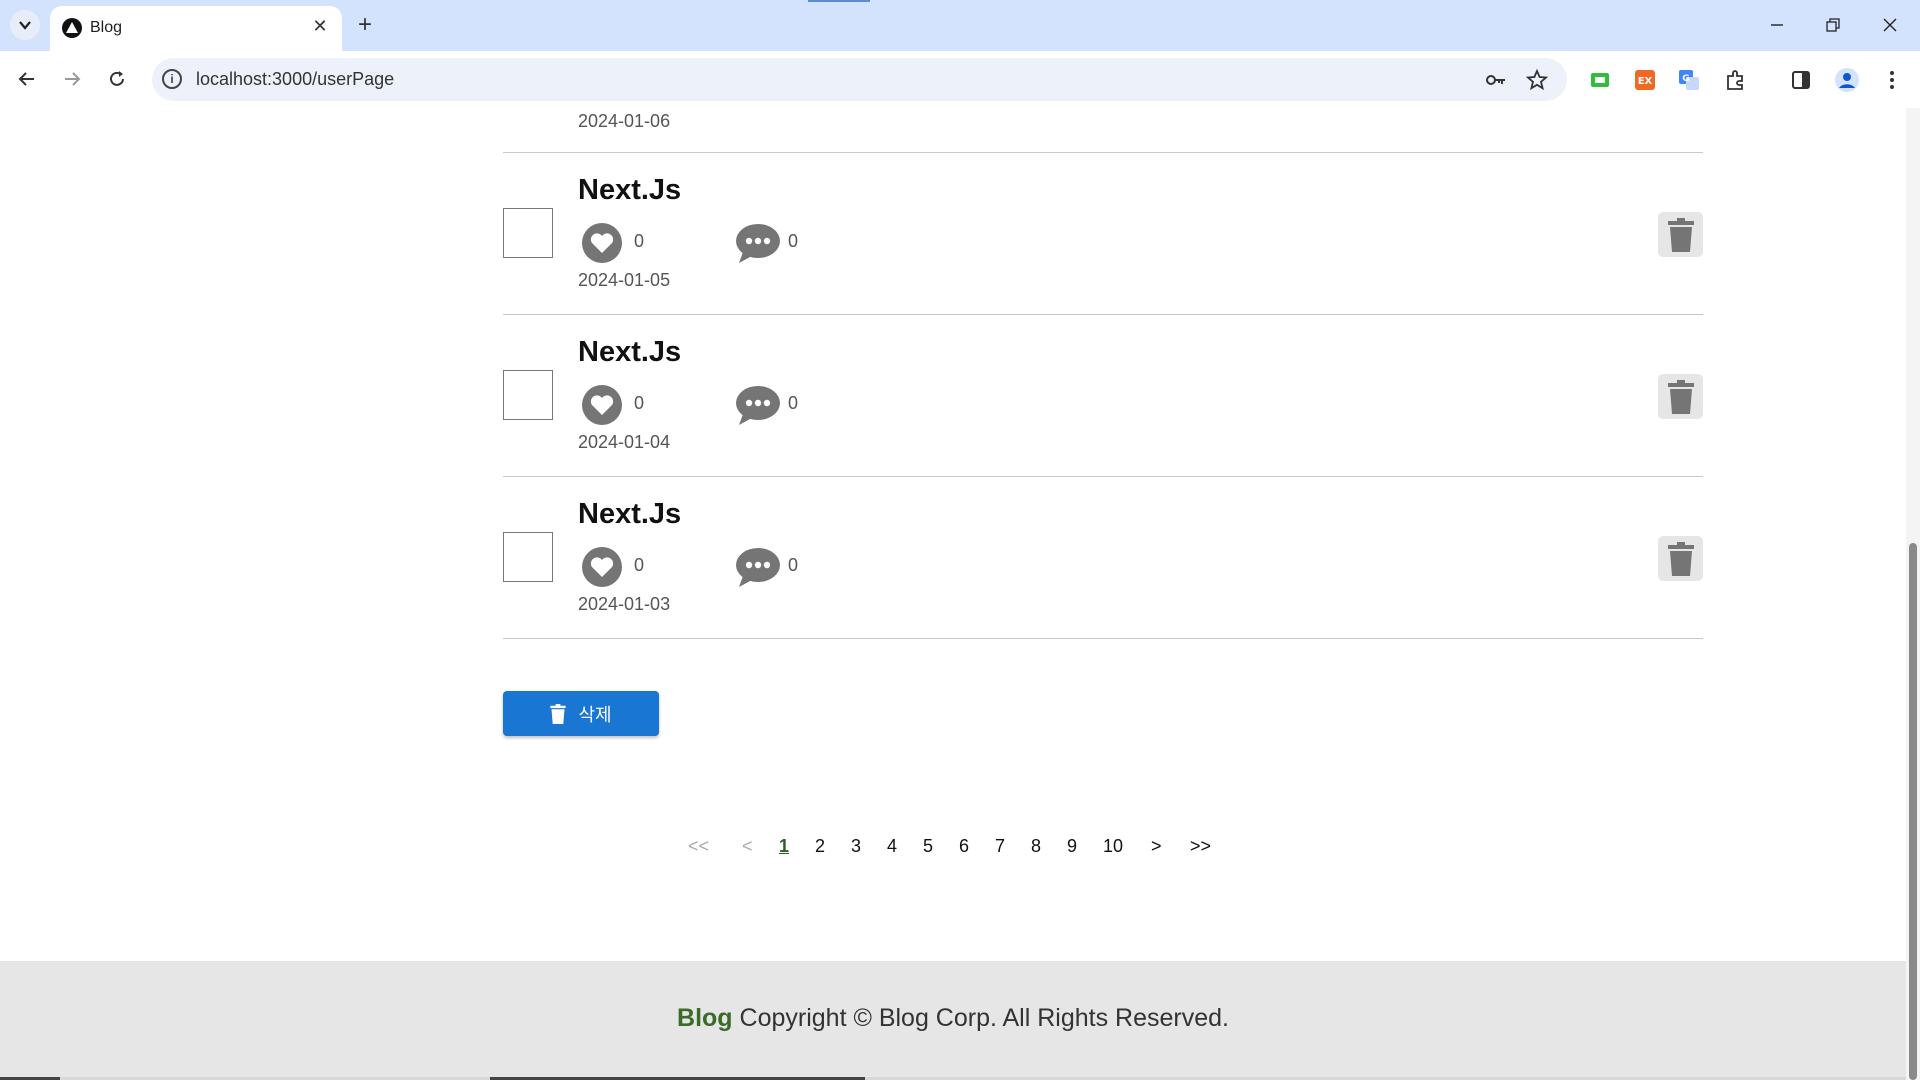 This screenshot has width=1920, height=1080. What do you see at coordinates (1200, 846) in the screenshot?
I see `last-page-link: >>` at bounding box center [1200, 846].